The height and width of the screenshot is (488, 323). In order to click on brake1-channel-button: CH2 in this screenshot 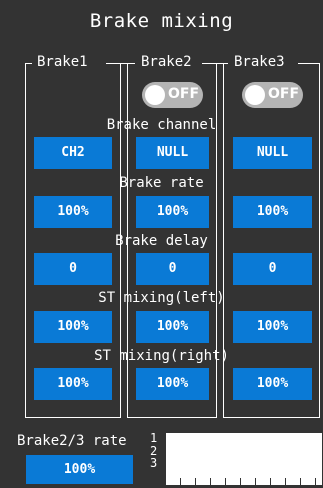, I will do `click(73, 153)`.